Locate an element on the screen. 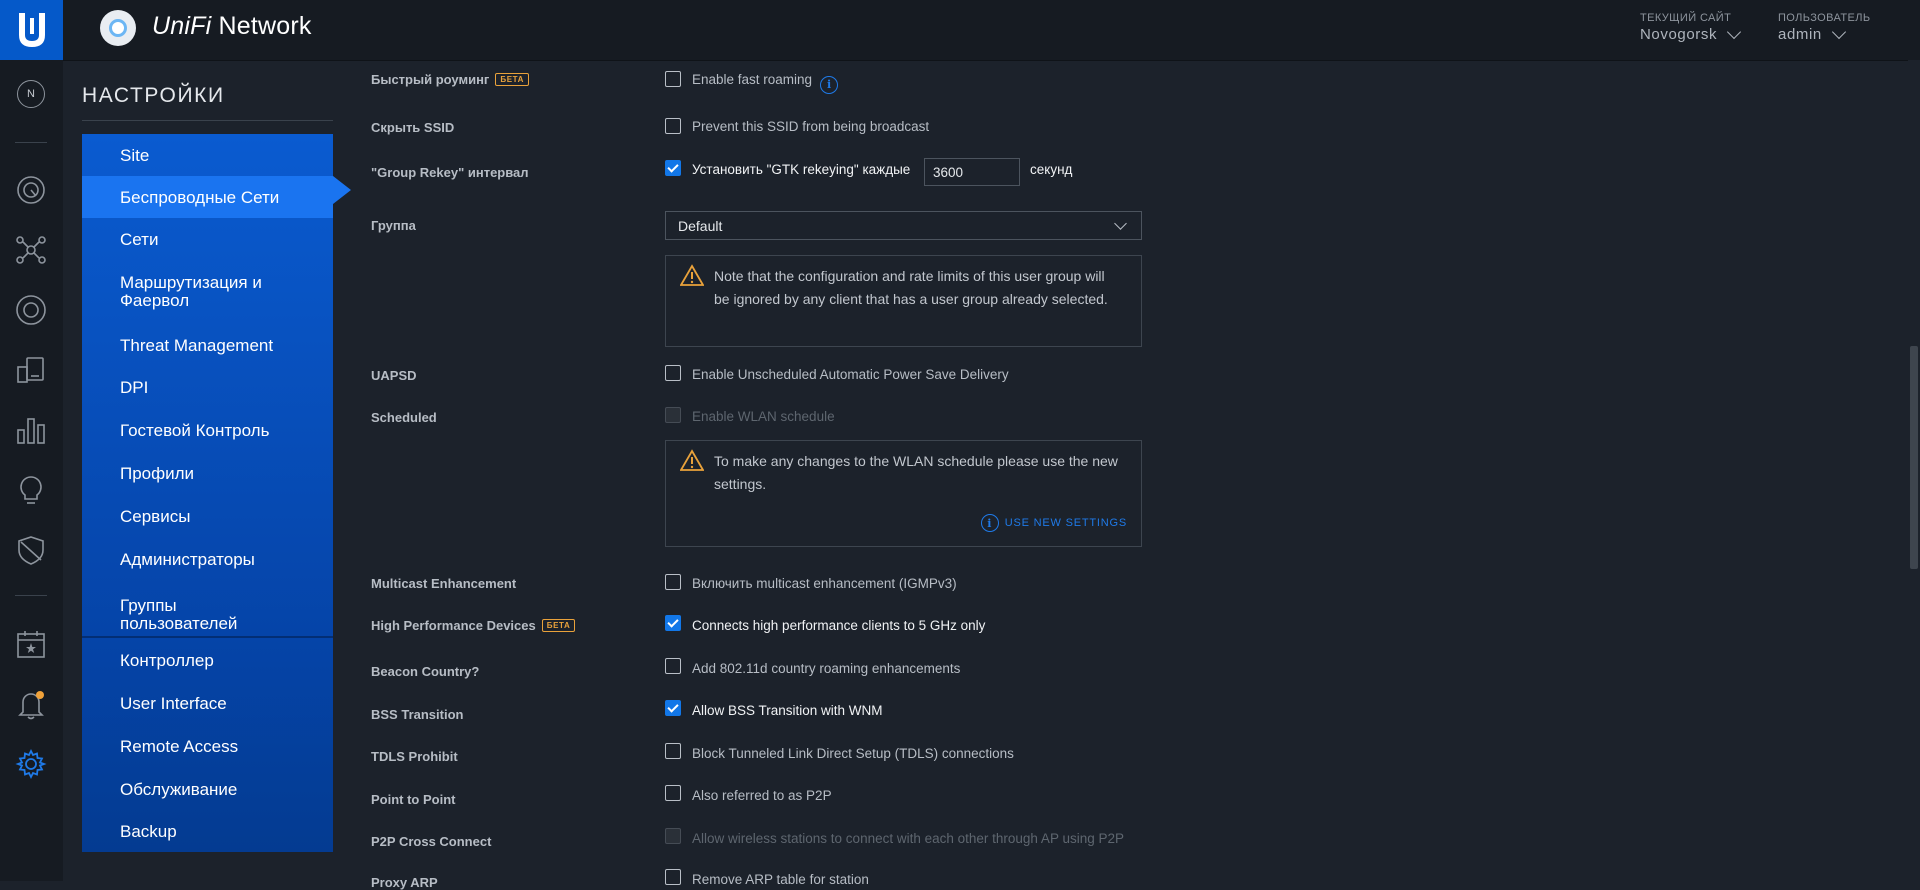  topology-icon is located at coordinates (31, 250).